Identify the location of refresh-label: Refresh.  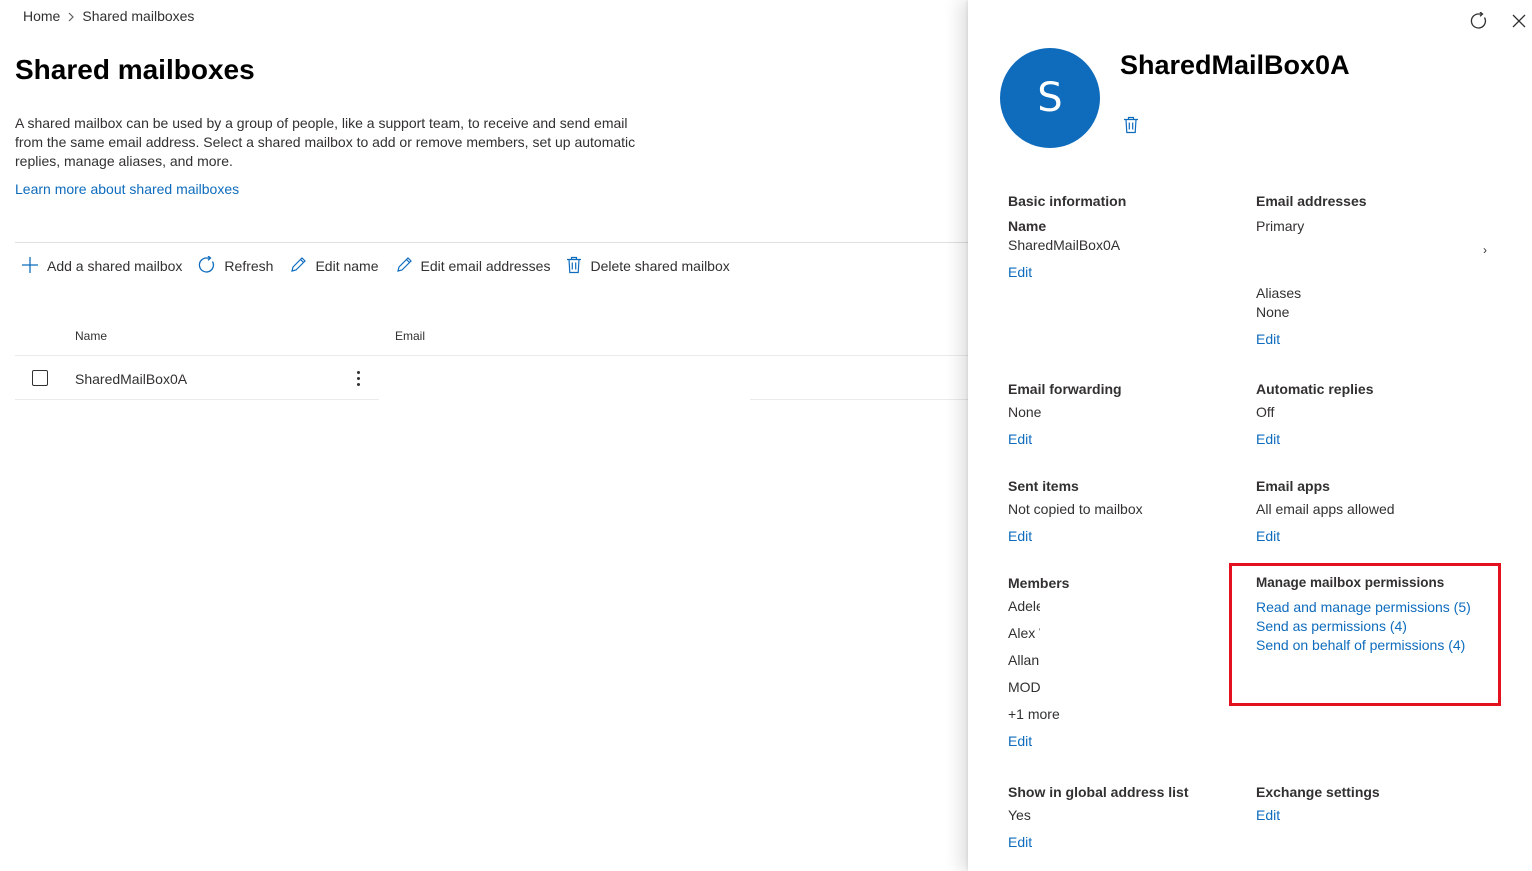
(249, 266).